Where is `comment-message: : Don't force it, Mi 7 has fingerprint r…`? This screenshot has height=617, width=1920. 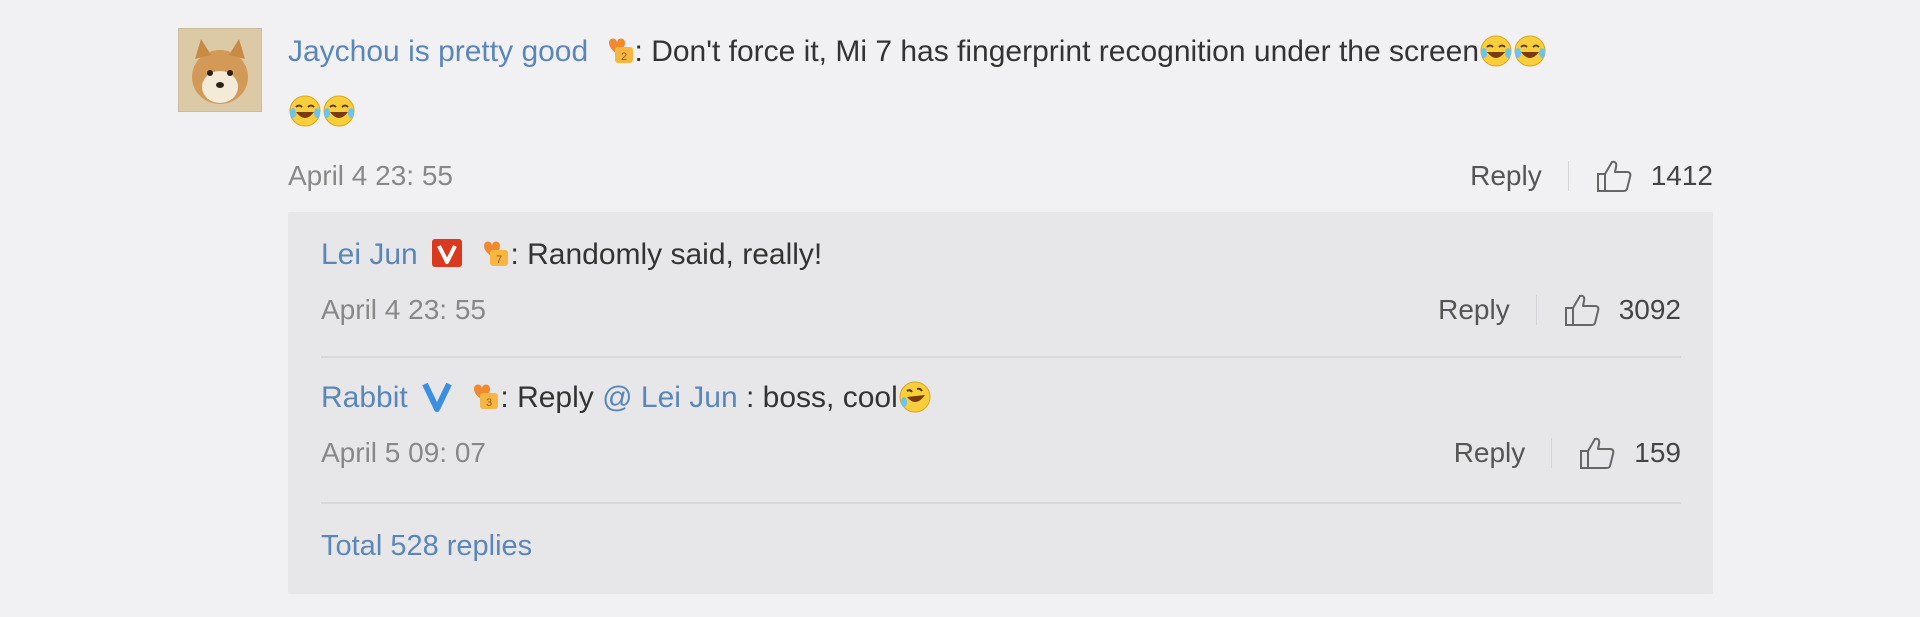
comment-message: : Don't force it, Mi 7 has fingerprint r… is located at coordinates (1057, 51).